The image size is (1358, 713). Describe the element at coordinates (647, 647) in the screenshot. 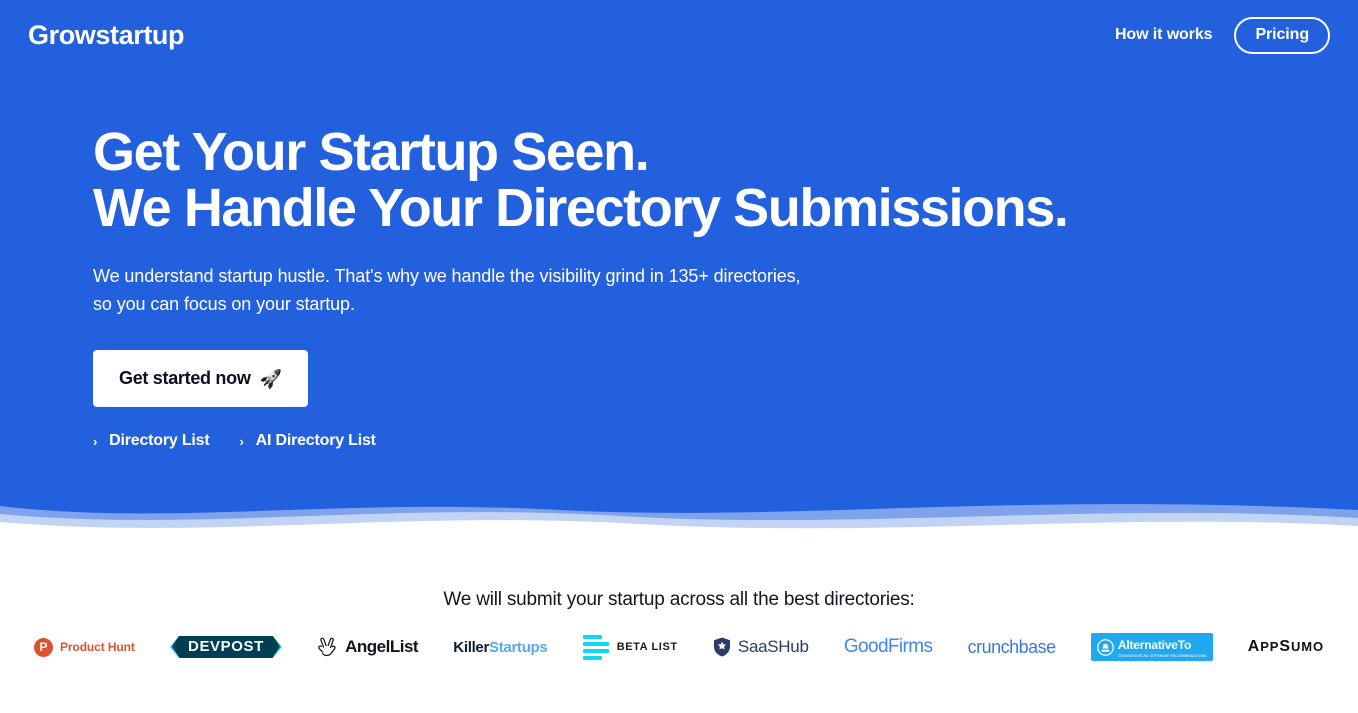

I see `beta-list-label: BETA LIST` at that location.